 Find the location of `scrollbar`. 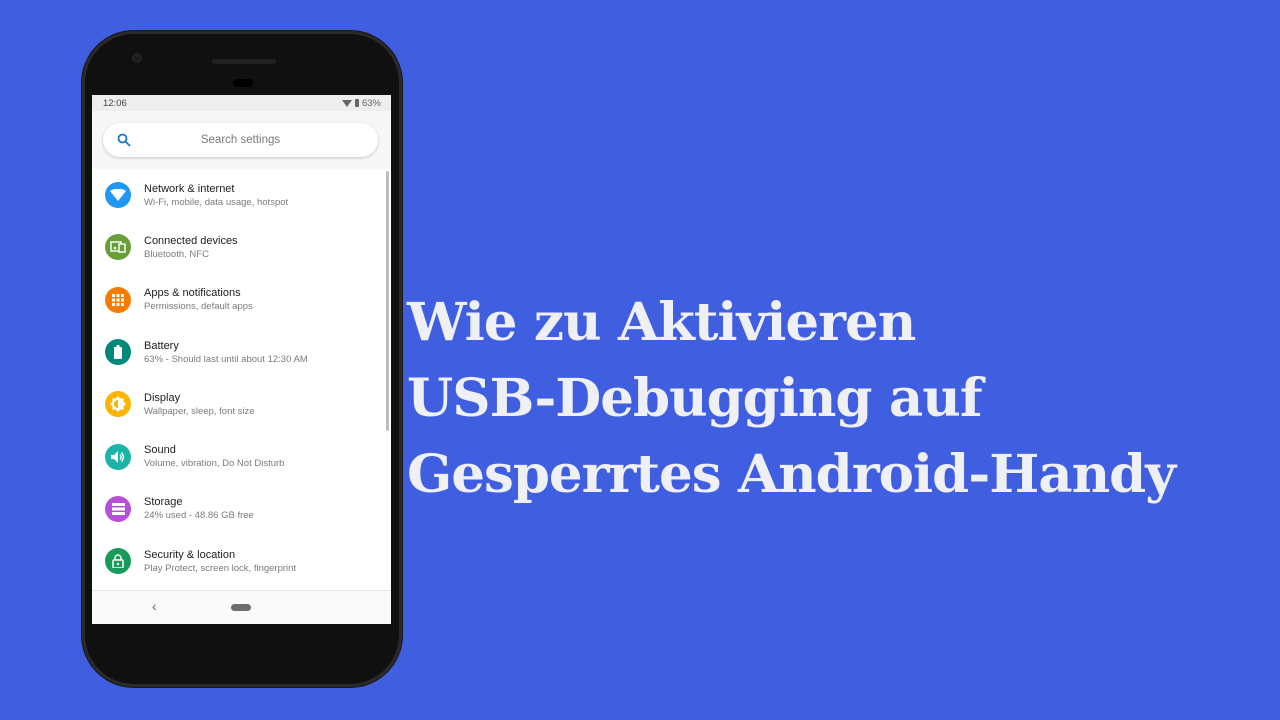

scrollbar is located at coordinates (387, 301).